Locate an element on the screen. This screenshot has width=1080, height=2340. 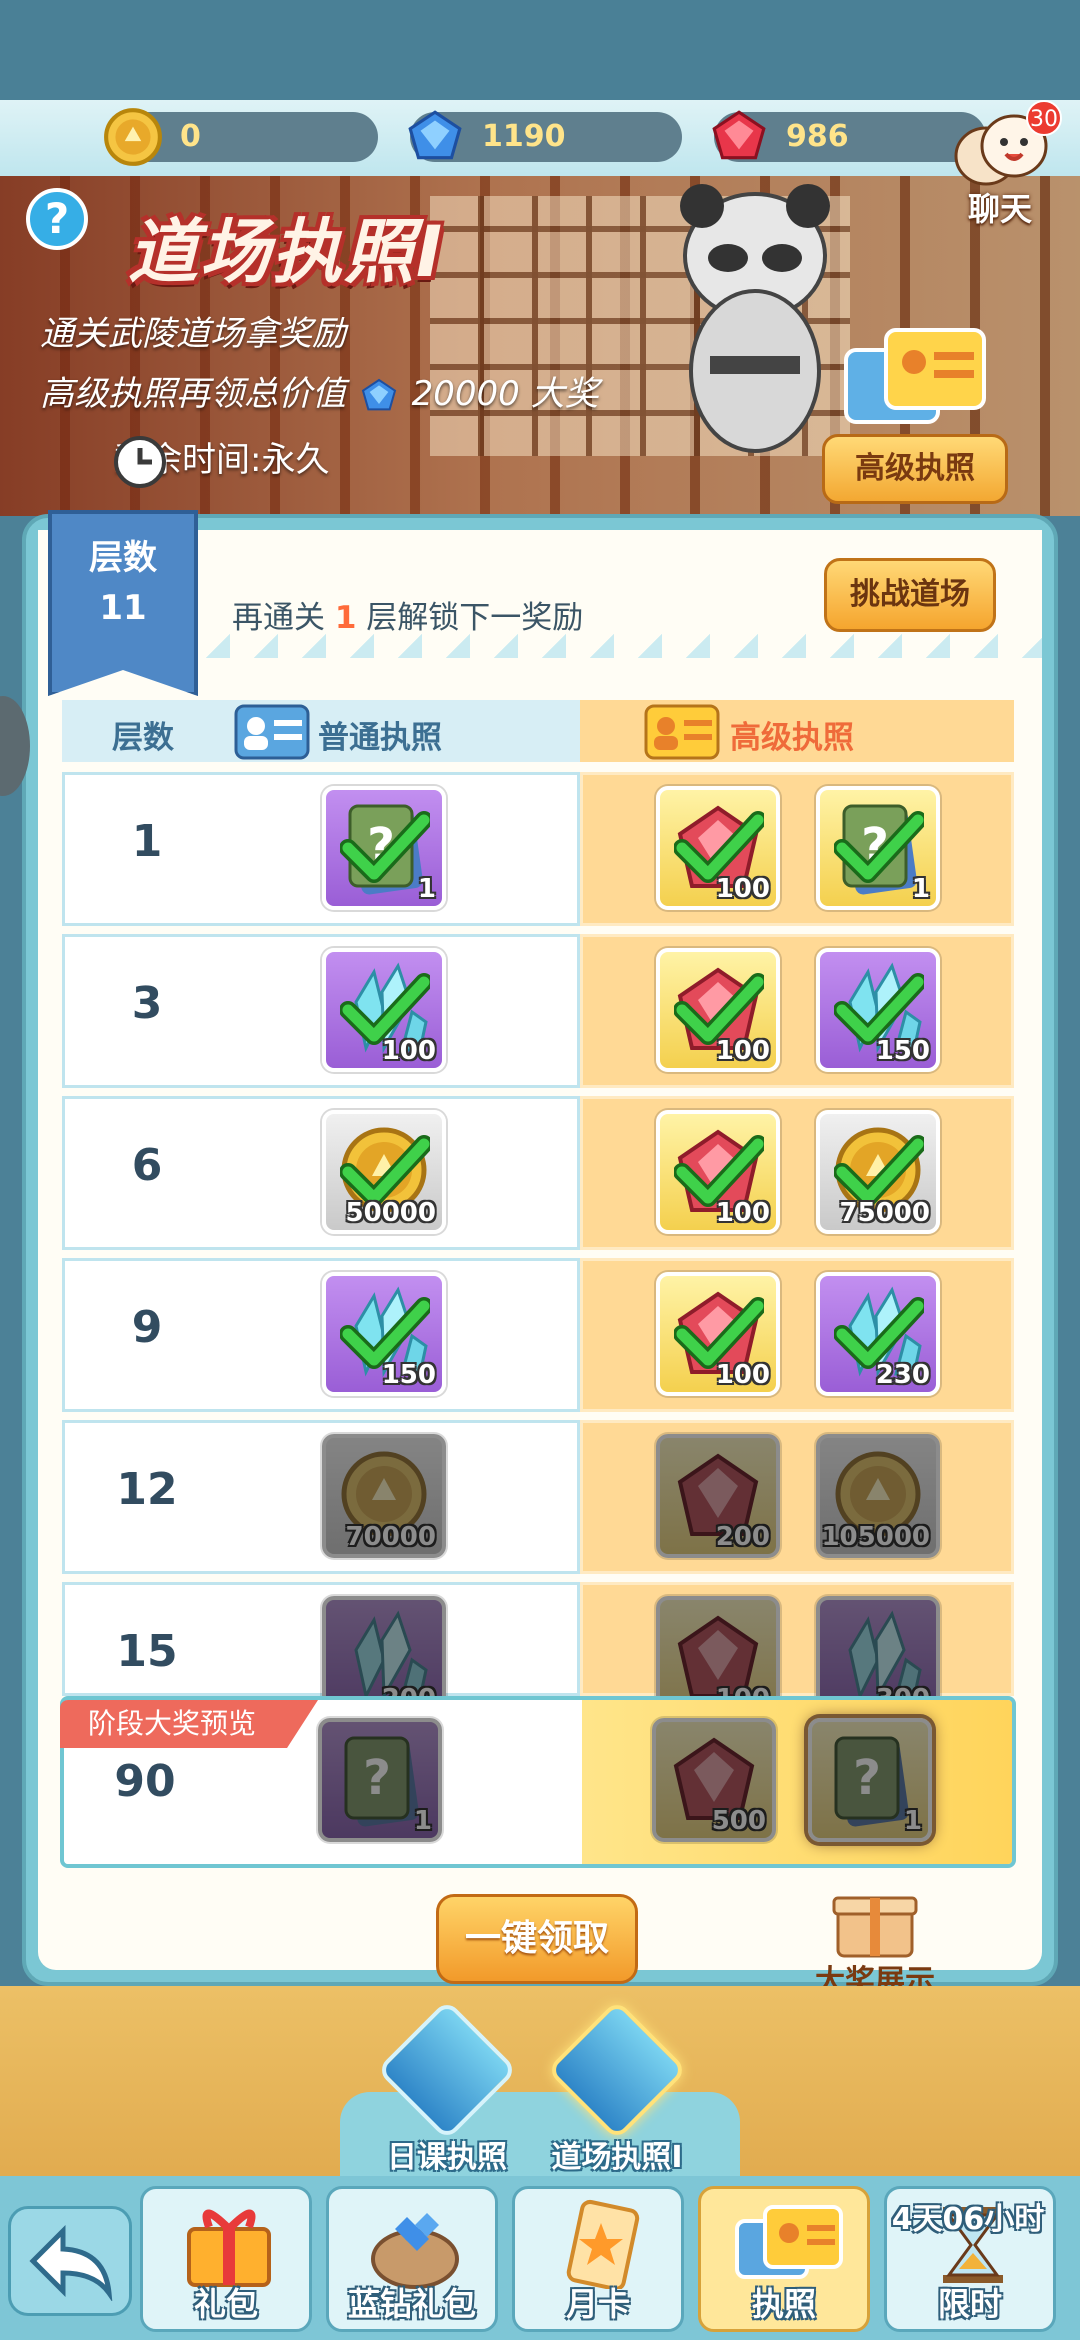
nav-gift-pack: 礼包 is located at coordinates (226, 2259).